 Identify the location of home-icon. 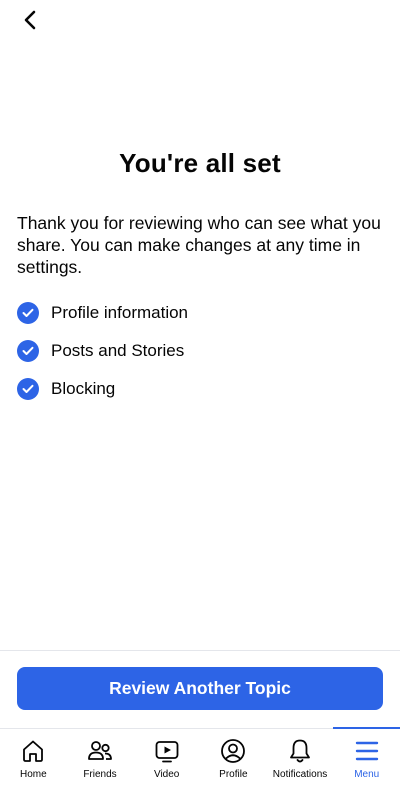
(33, 751).